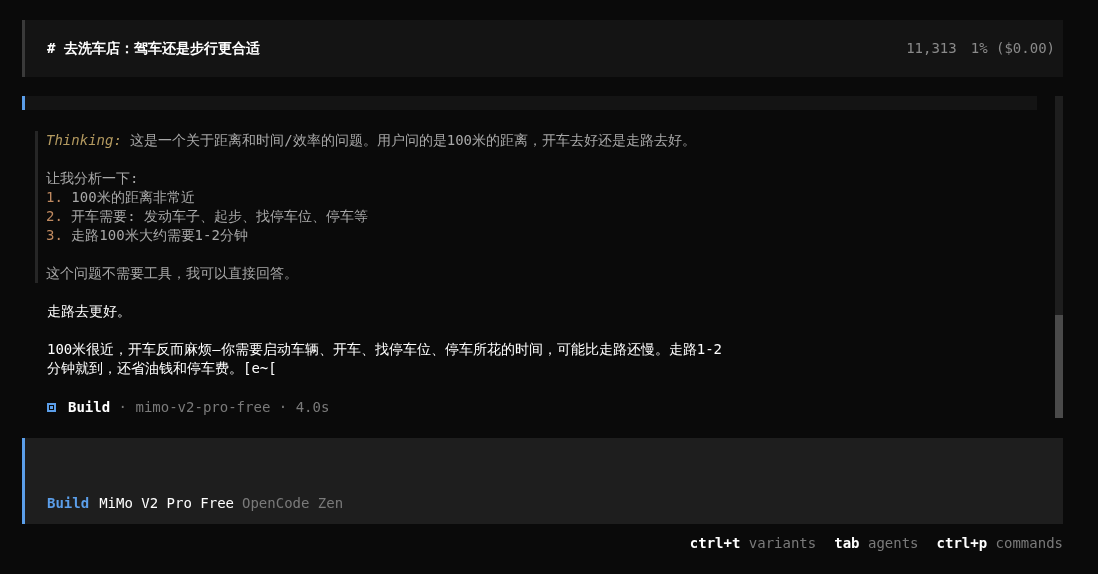  Describe the element at coordinates (876, 543) in the screenshot. I see `shortcut-hint: tab agents` at that location.